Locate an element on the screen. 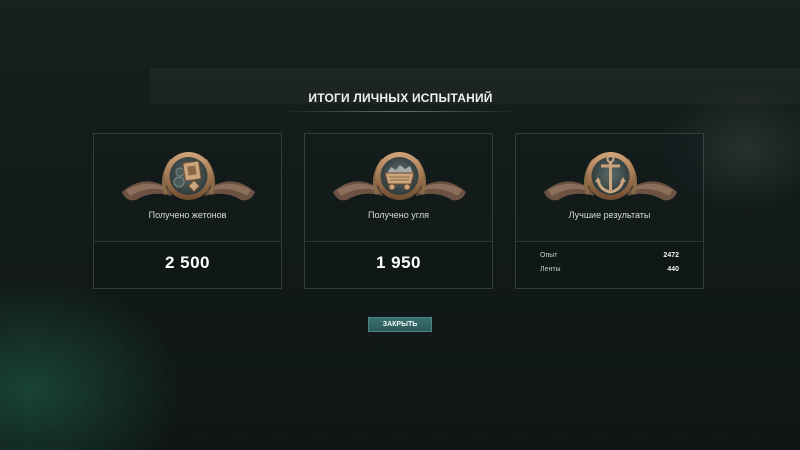 The width and height of the screenshot is (800, 450). stat-label-ribbons: Ленты is located at coordinates (550, 269).